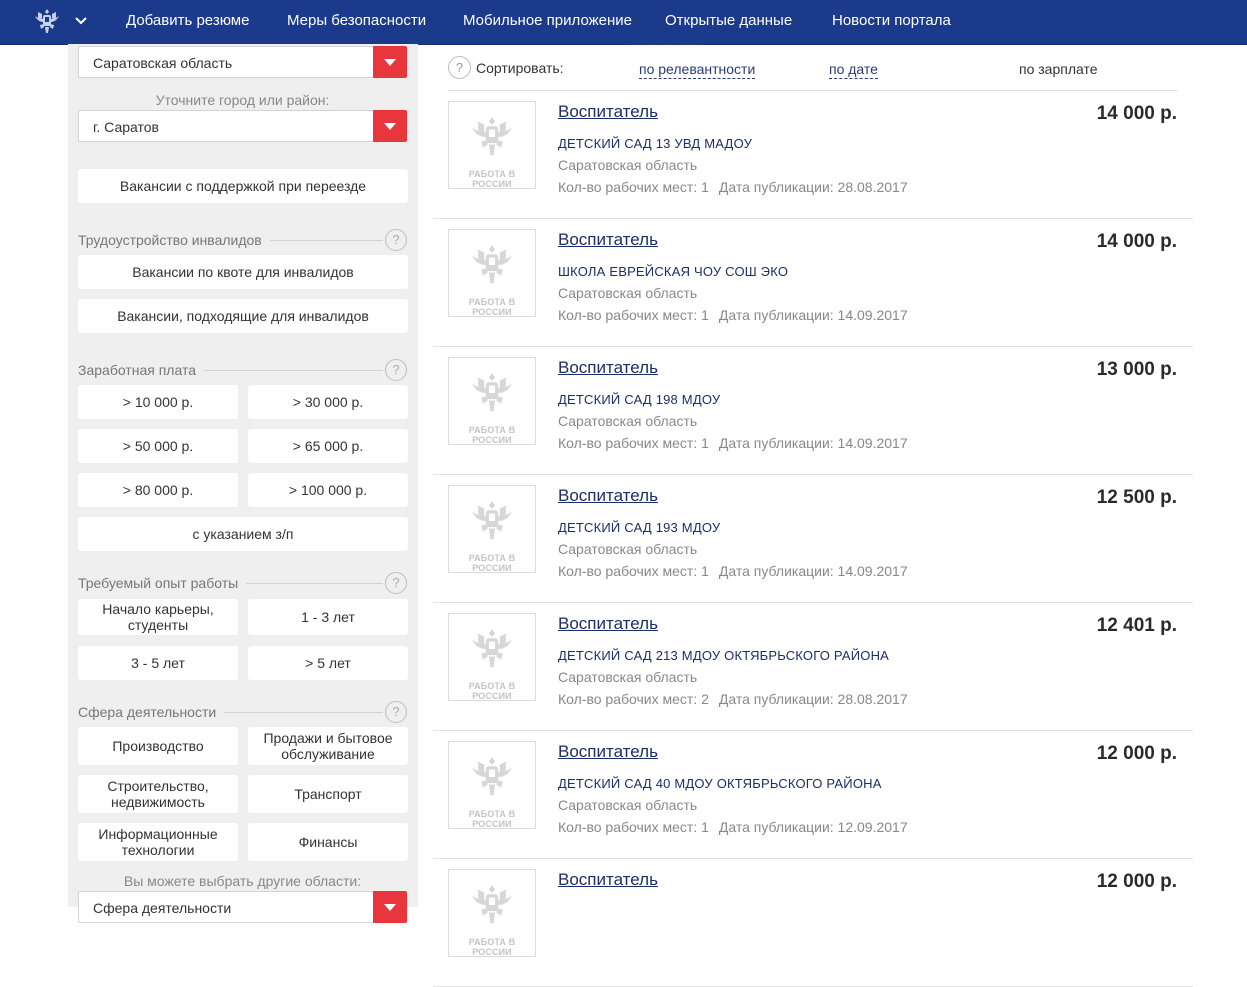 The image size is (1247, 987). I want to click on nav-portal-news: Новости портала, so click(891, 21).